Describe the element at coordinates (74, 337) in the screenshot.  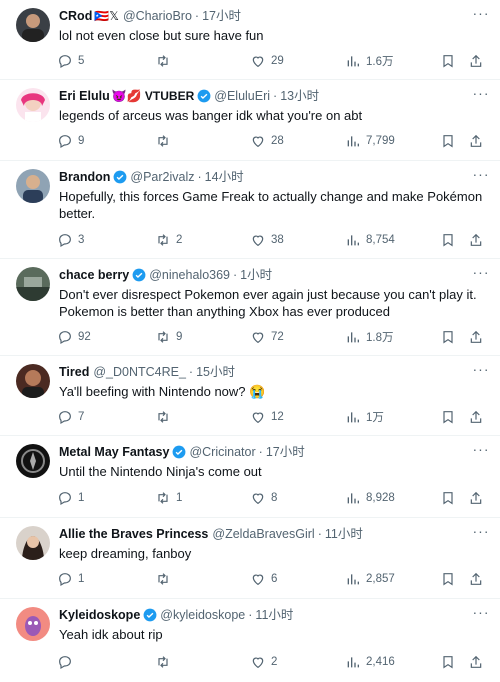
I see `reply-button: 92` at that location.